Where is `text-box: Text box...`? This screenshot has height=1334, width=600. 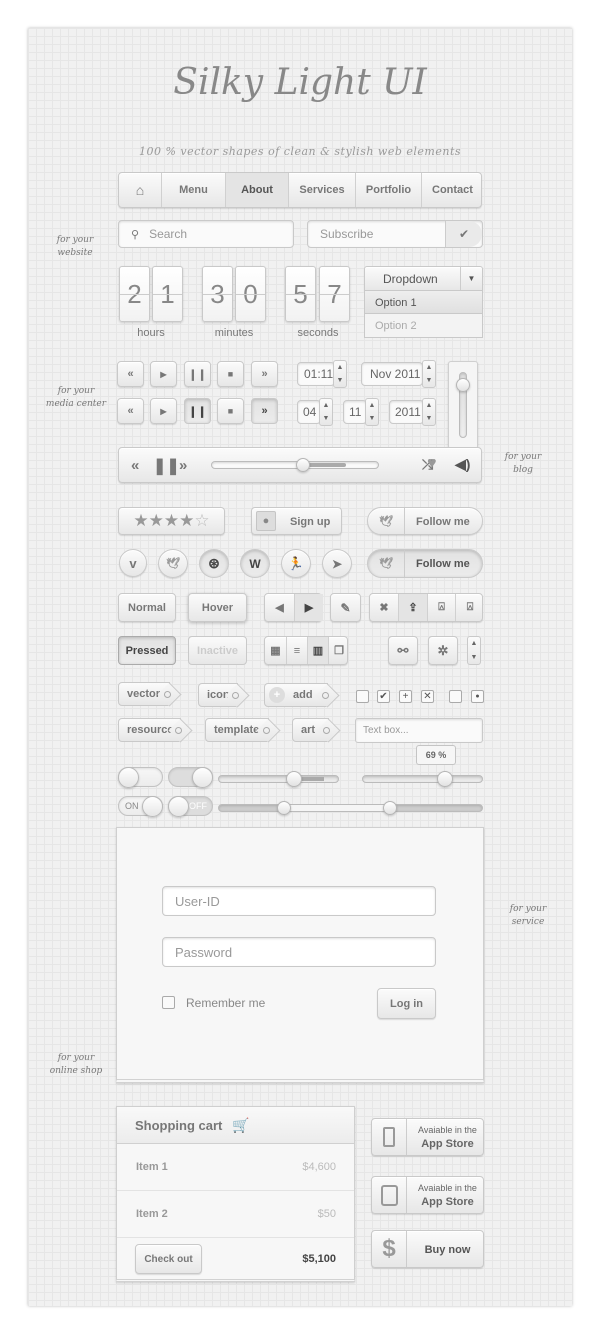
text-box: Text box... is located at coordinates (419, 730).